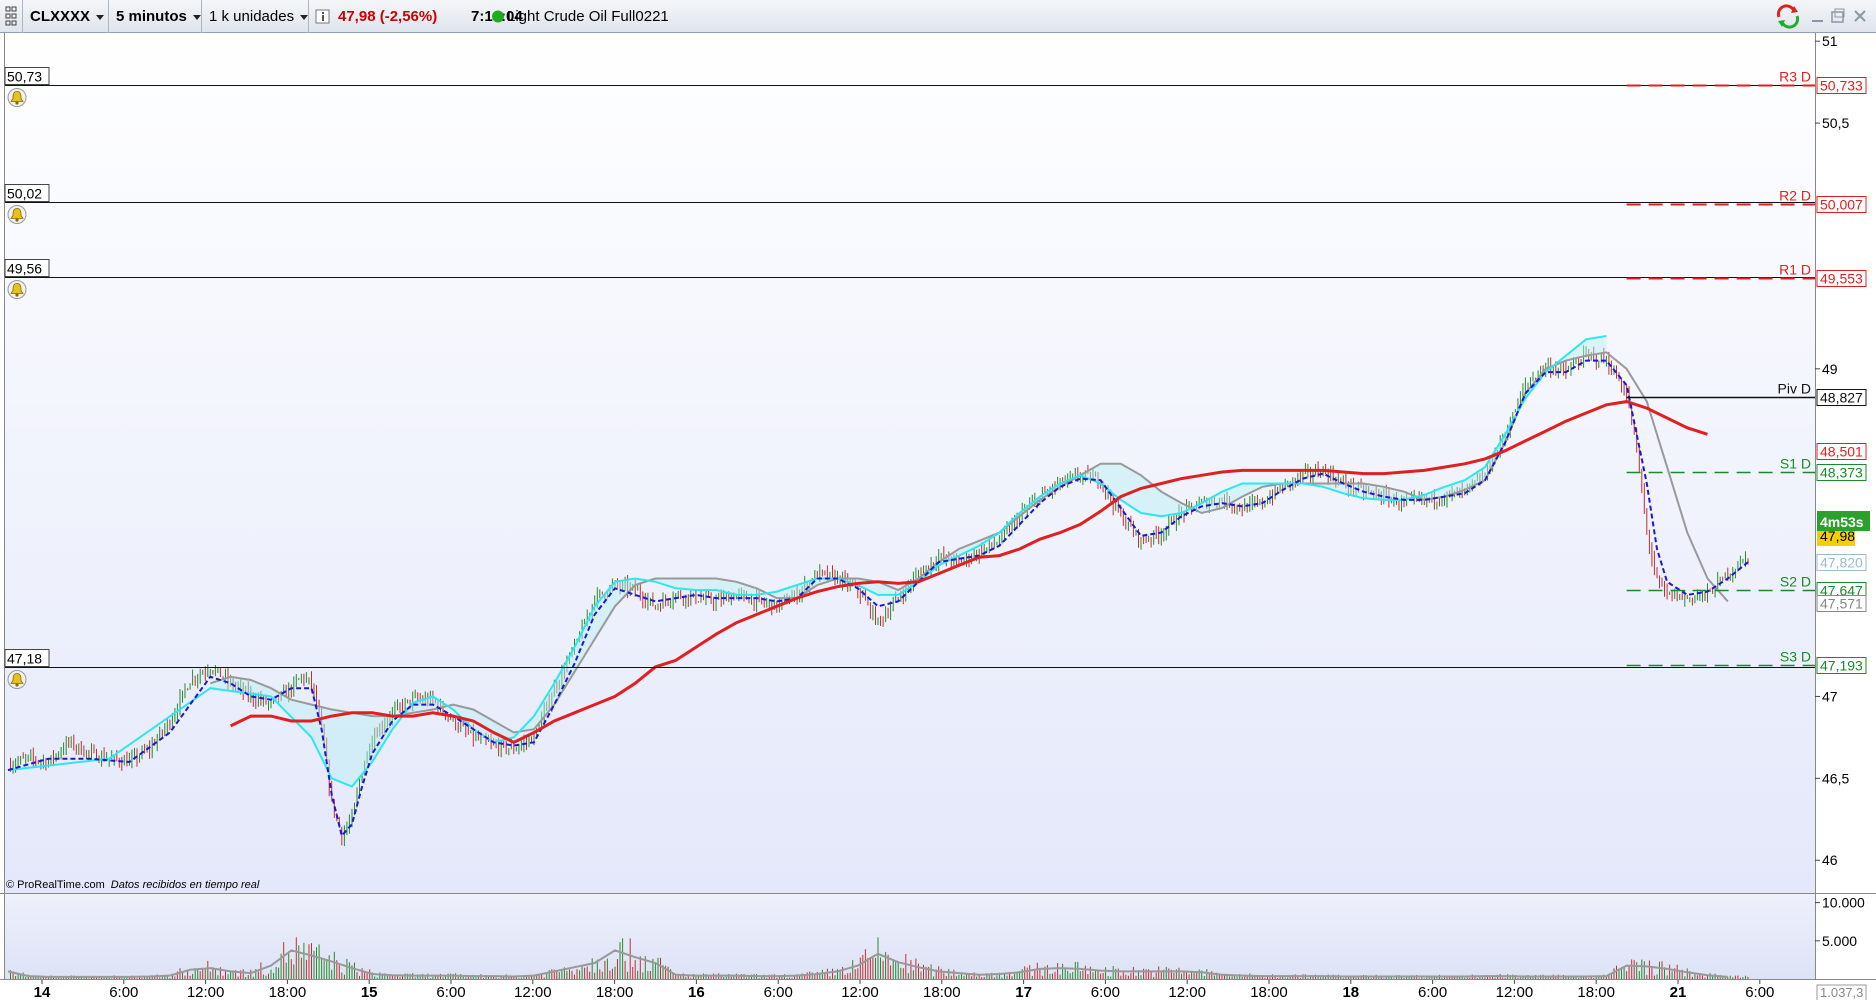 The height and width of the screenshot is (1003, 1876). Describe the element at coordinates (1843, 903) in the screenshot. I see `volume-tick-label: 10.000` at that location.